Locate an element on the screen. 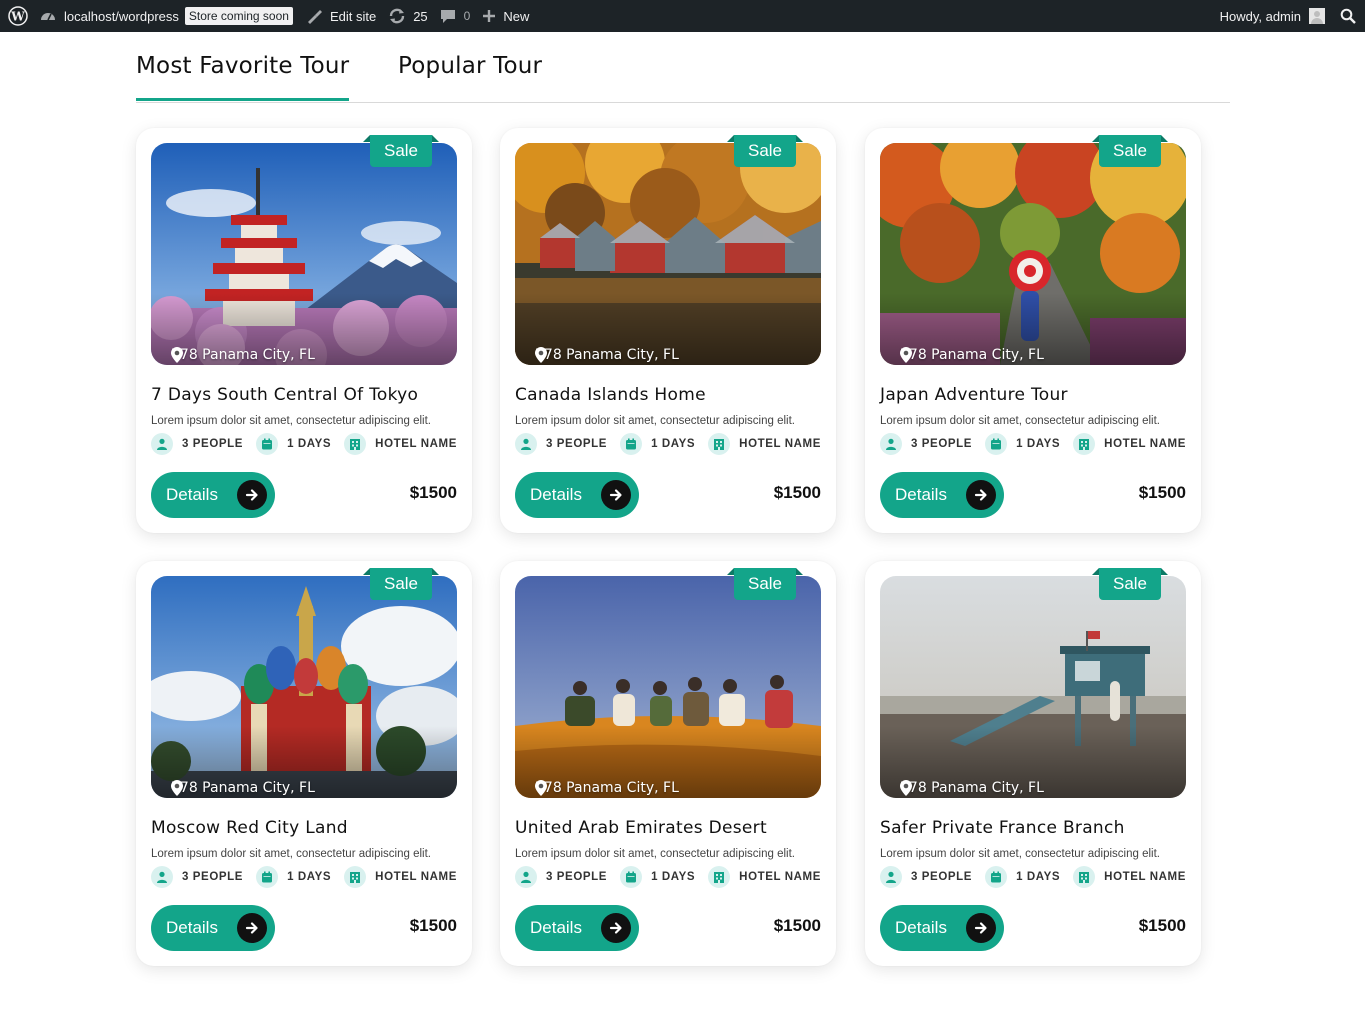 This screenshot has width=1365, height=1020. site-name-label: localhost/wordpress is located at coordinates (121, 16).